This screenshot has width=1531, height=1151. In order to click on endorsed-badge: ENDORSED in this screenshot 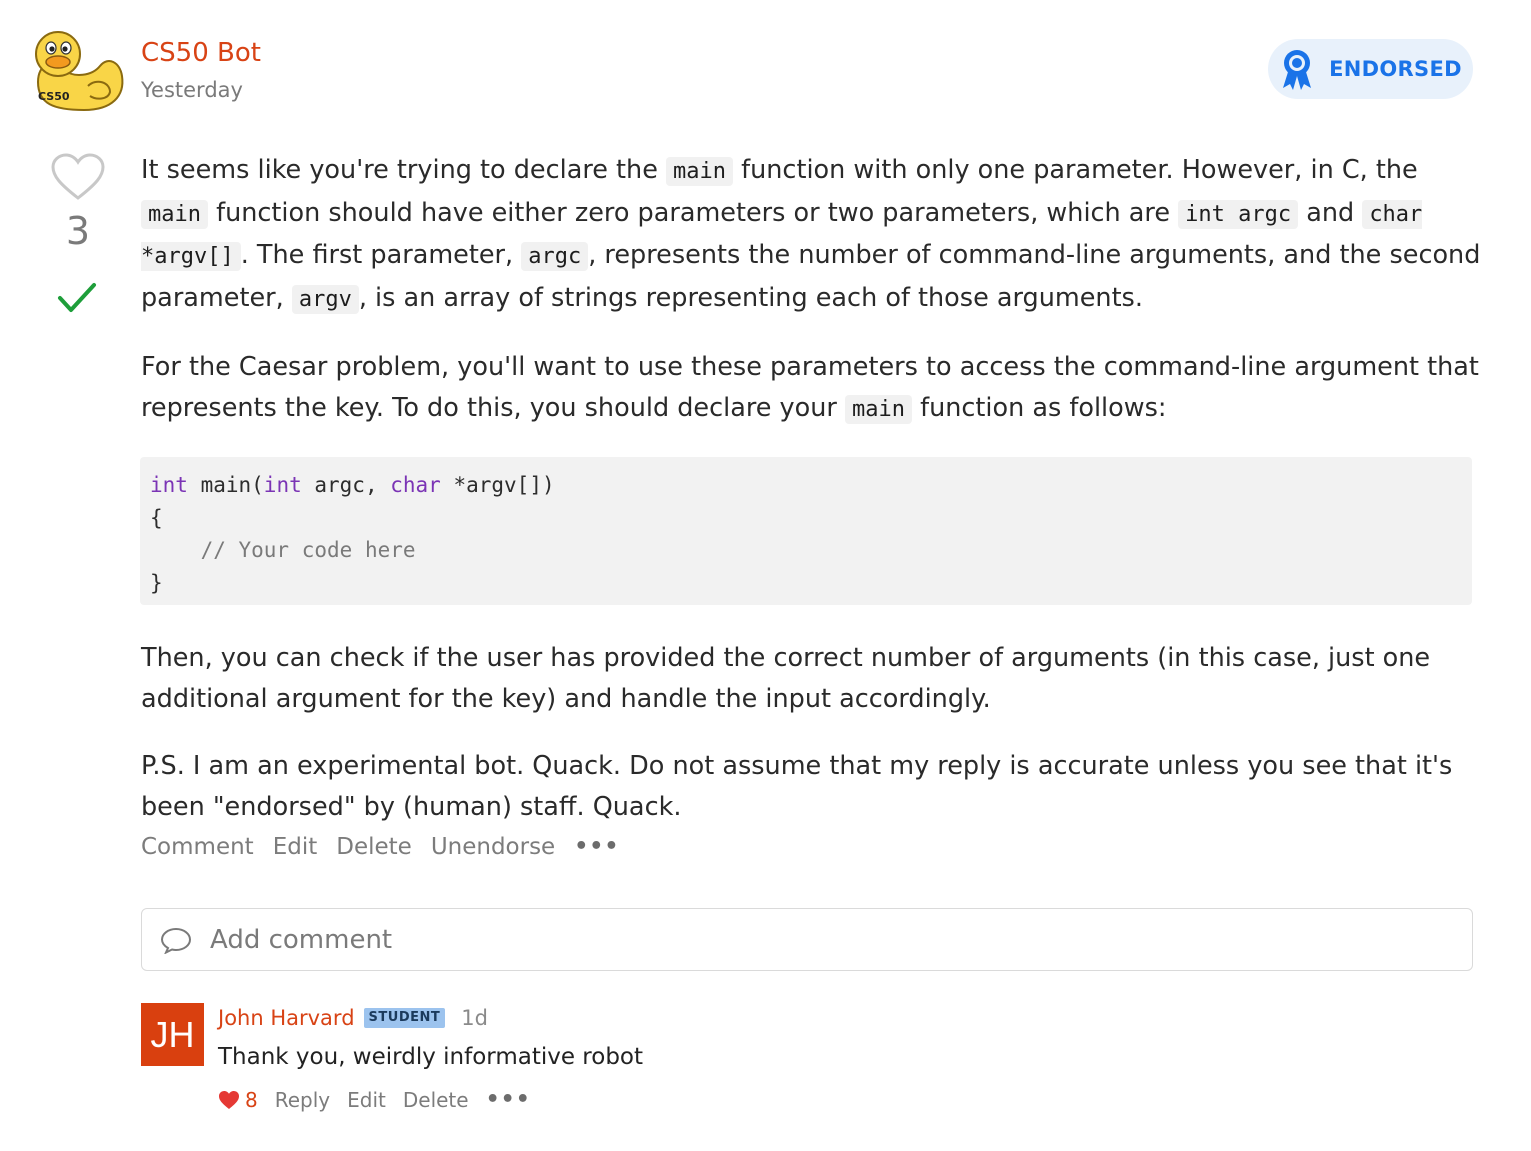, I will do `click(1370, 69)`.